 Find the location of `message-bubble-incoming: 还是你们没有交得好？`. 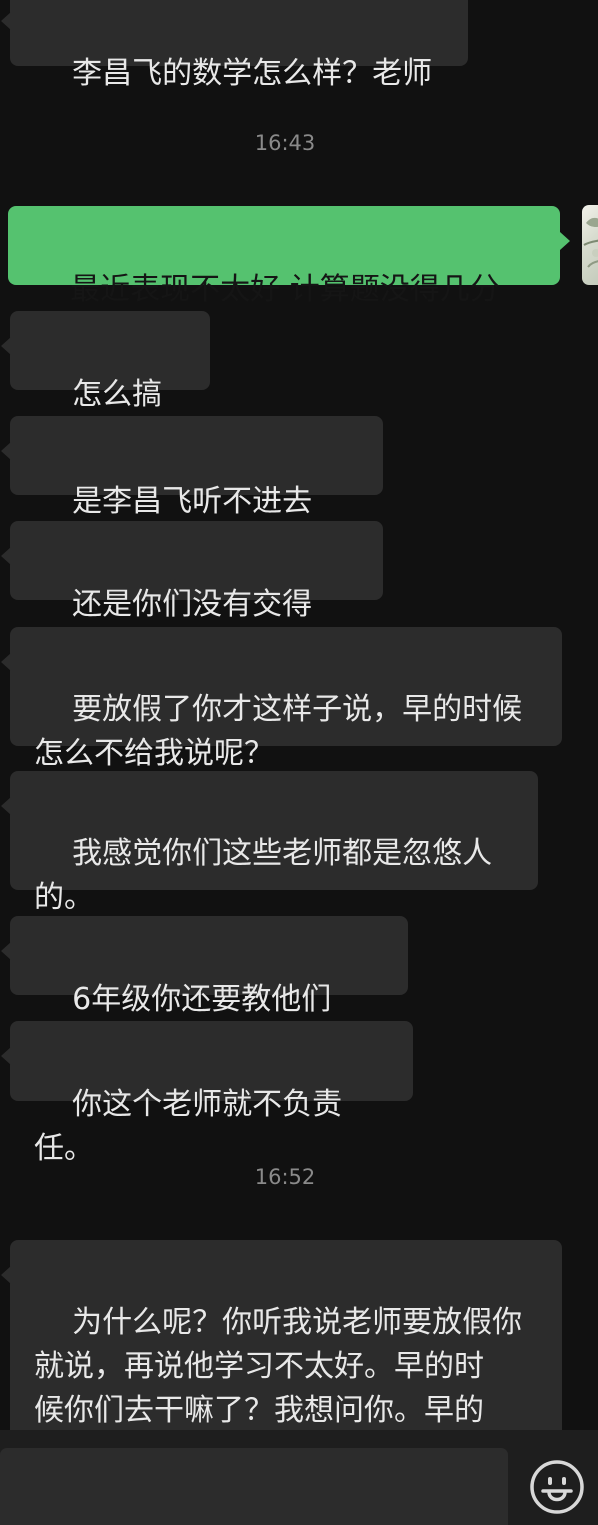

message-bubble-incoming: 还是你们没有交得好？ is located at coordinates (192, 593).